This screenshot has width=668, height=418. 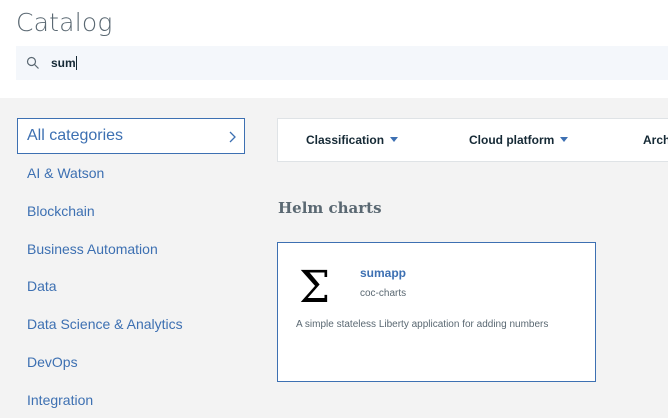 What do you see at coordinates (512, 140) in the screenshot?
I see `filter-cloud-platform-label: Cloud platform` at bounding box center [512, 140].